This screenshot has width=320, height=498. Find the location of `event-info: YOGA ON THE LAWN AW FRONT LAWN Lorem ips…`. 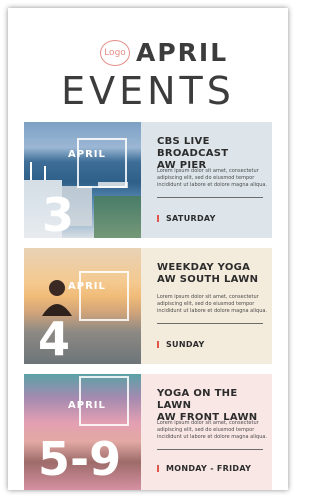

event-info: YOGA ON THE LAWN AW FRONT LAWN Lorem ips… is located at coordinates (206, 432).